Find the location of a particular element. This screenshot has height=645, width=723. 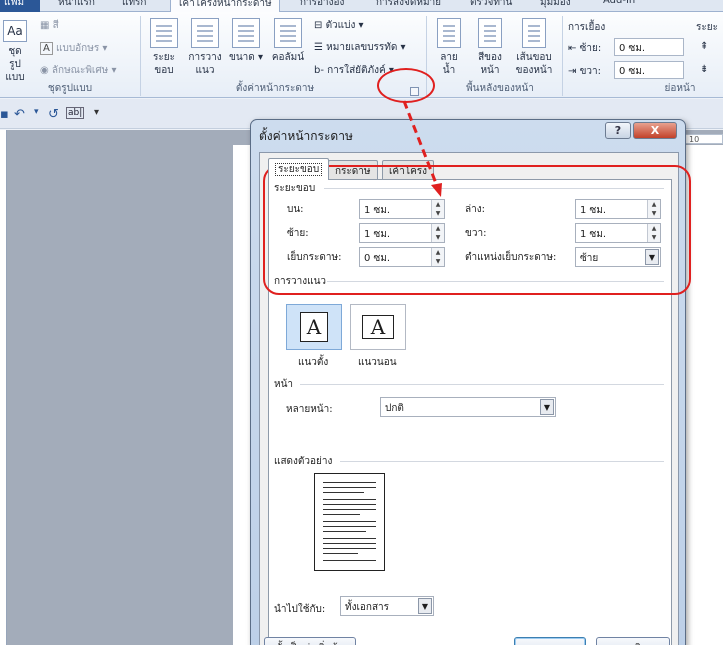

page-borders-button: เส้นขอบ ของหน้า is located at coordinates (534, 47).